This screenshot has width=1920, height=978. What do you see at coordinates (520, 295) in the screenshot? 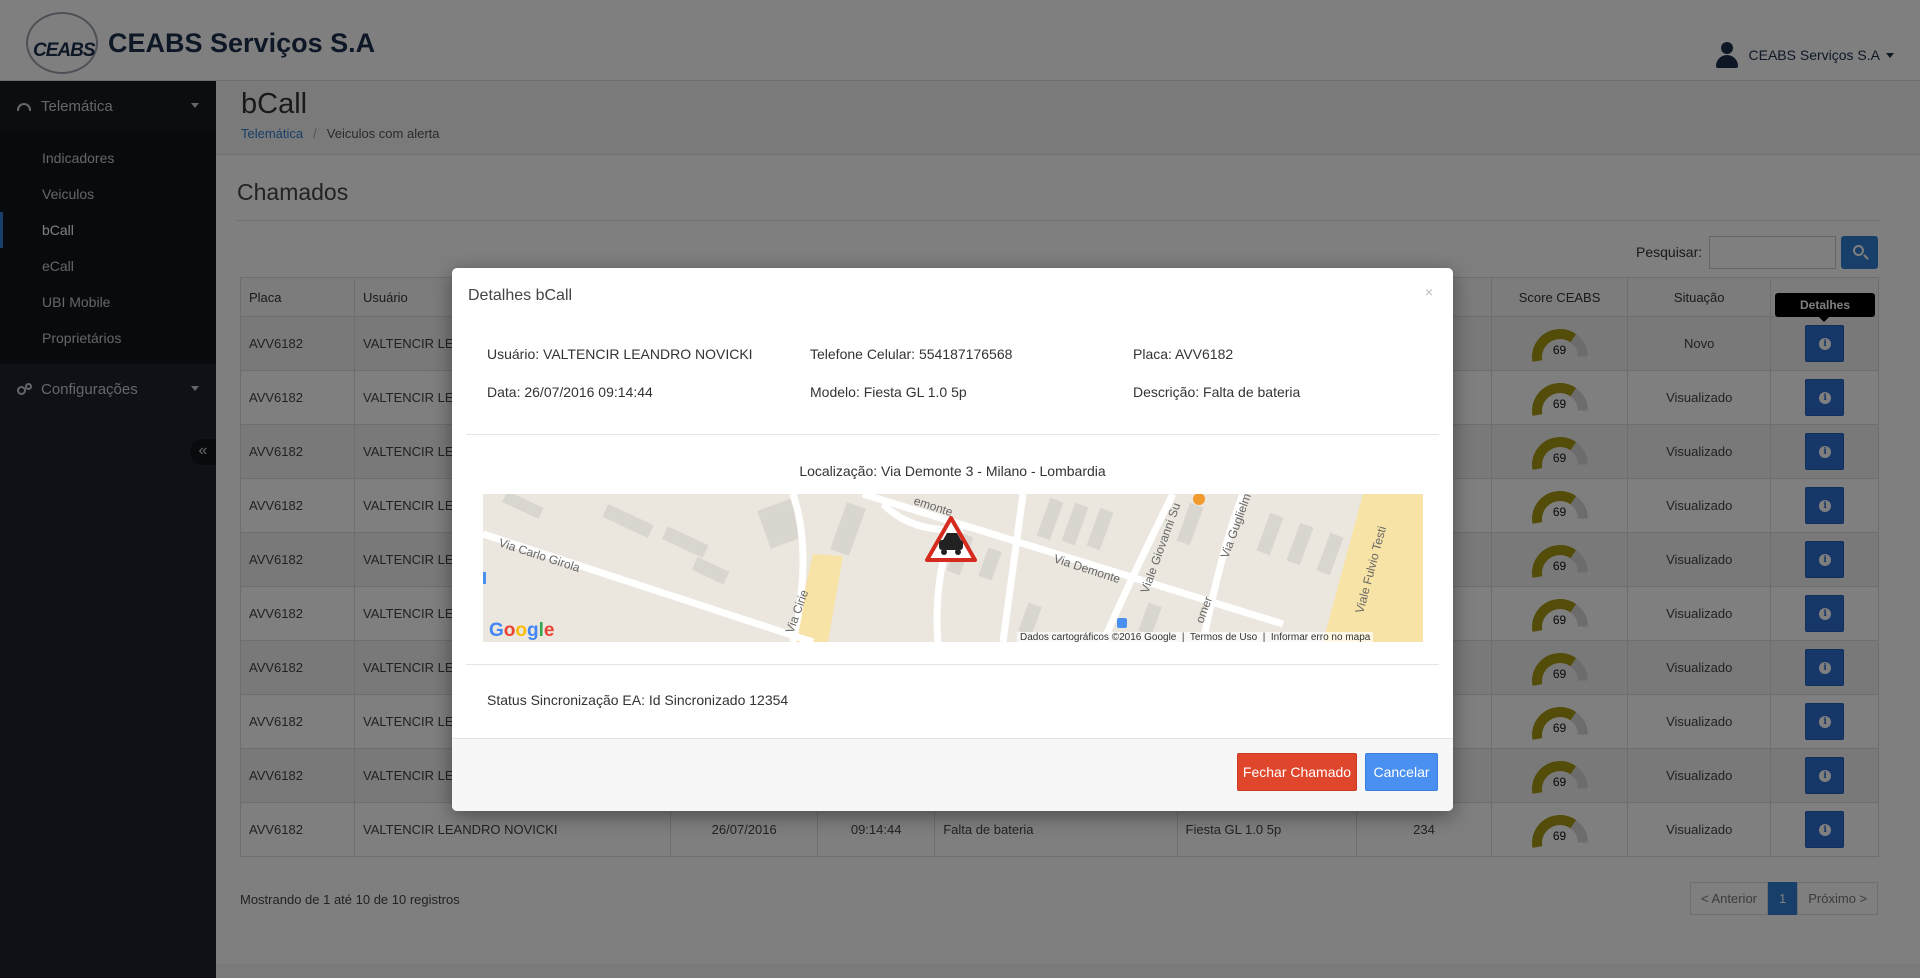
I see `modal-title: Detalhes bCall` at bounding box center [520, 295].